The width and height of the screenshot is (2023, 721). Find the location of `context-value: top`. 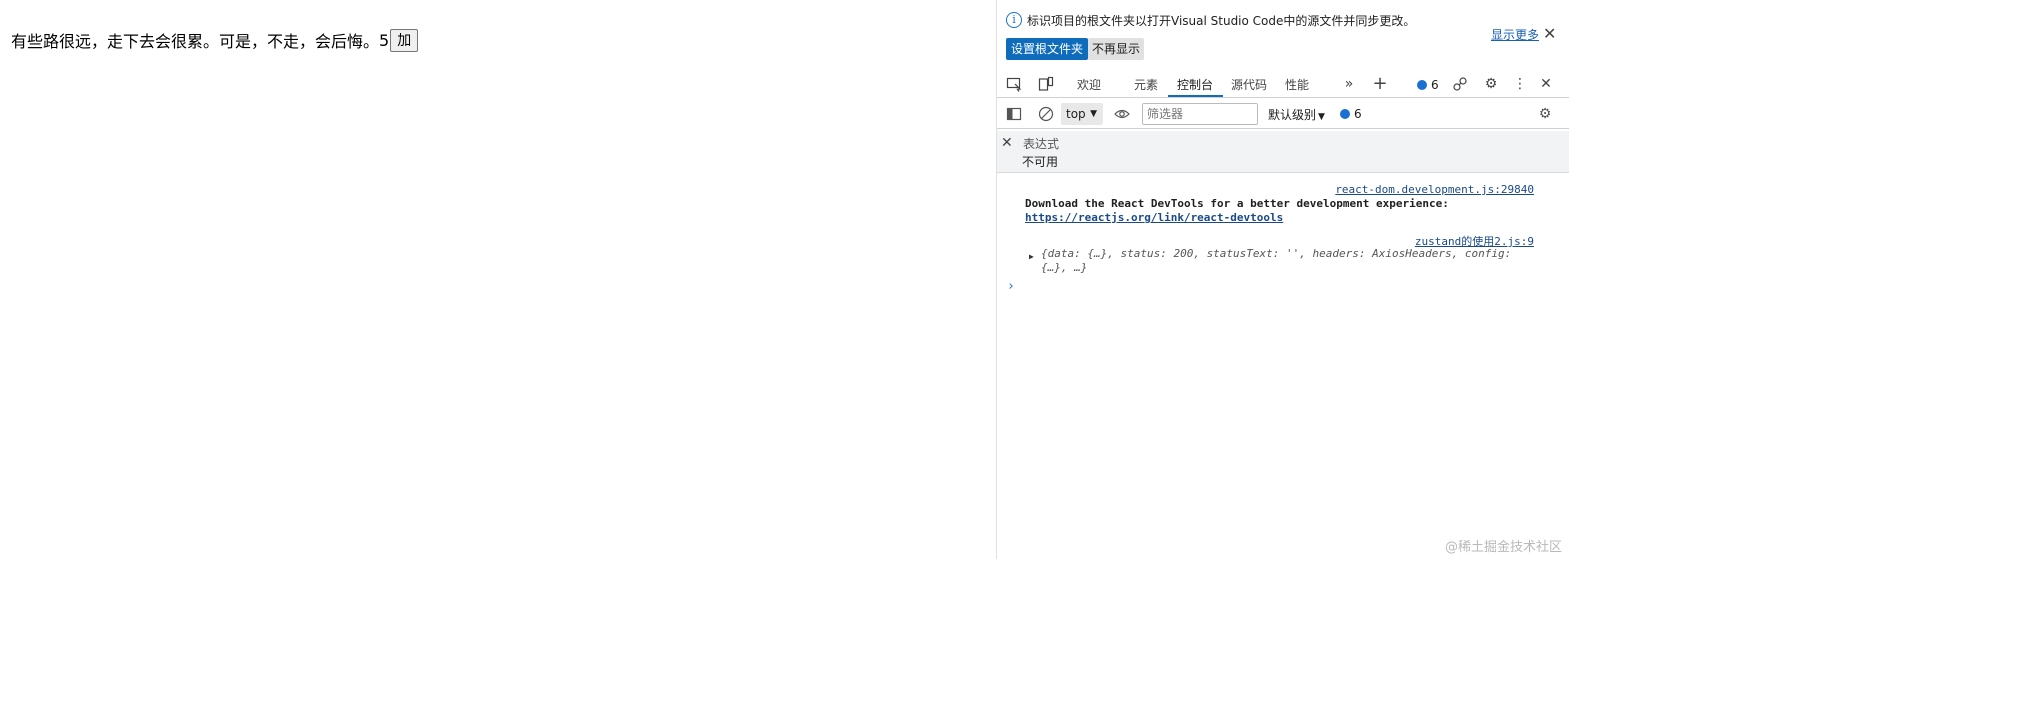

context-value: top is located at coordinates (1076, 114).